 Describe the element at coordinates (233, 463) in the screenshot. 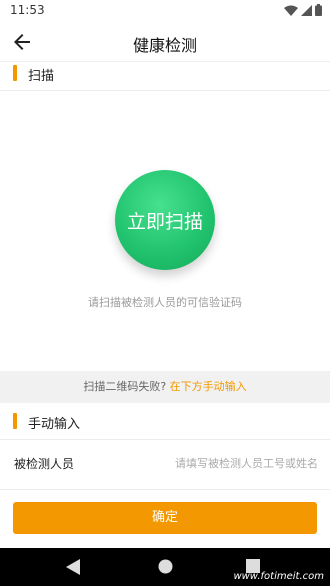

I see `examinee-input` at that location.